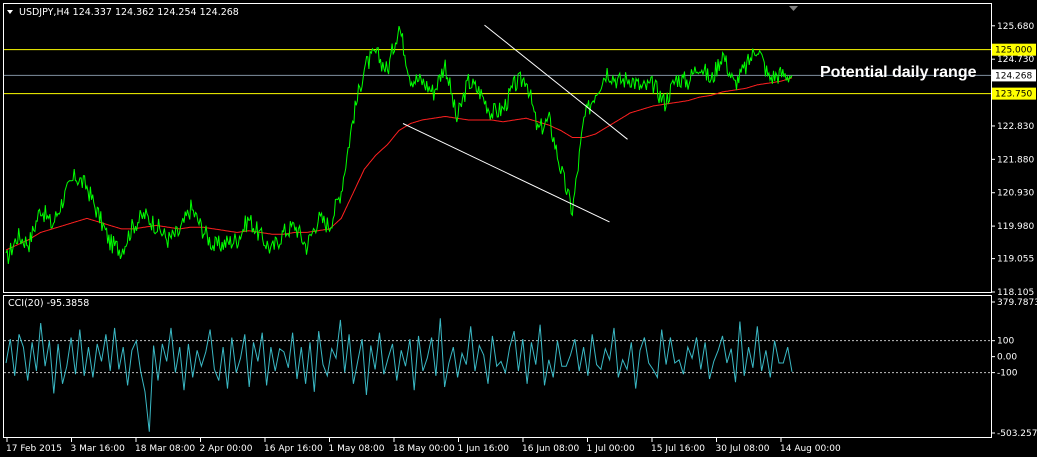  I want to click on time-tick-label: 18 May 00:00, so click(424, 449).